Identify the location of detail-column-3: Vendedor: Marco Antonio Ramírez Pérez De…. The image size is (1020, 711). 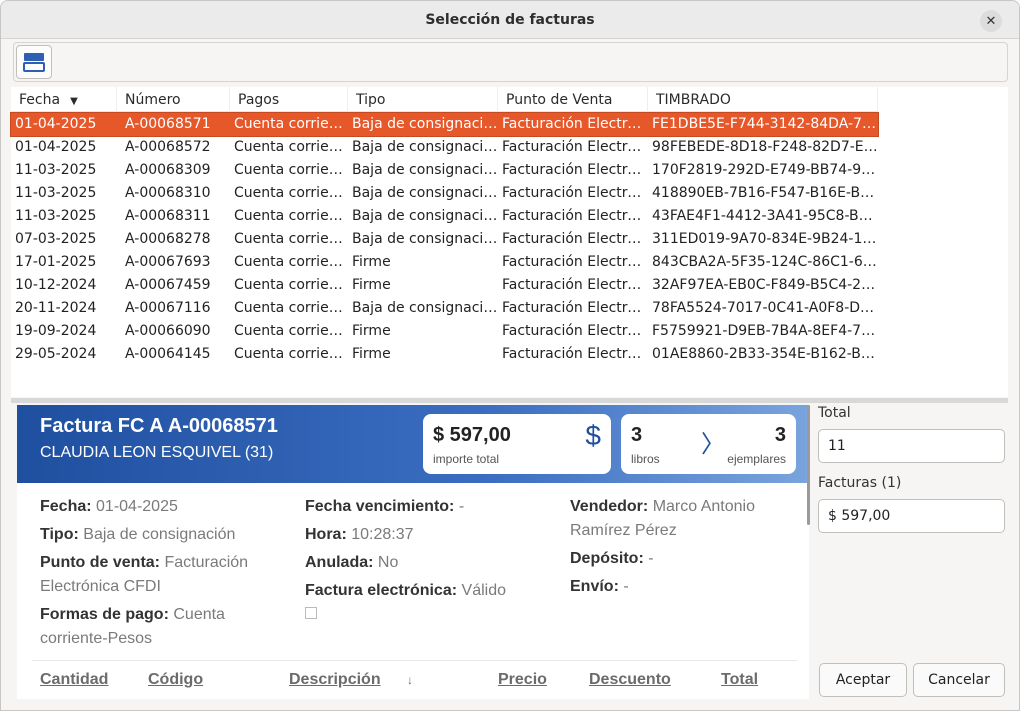
(685, 549).